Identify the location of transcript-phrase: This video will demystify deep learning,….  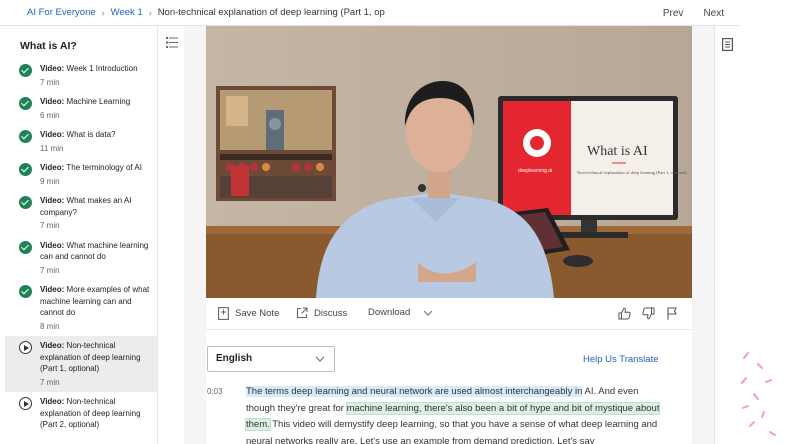
(451, 431).